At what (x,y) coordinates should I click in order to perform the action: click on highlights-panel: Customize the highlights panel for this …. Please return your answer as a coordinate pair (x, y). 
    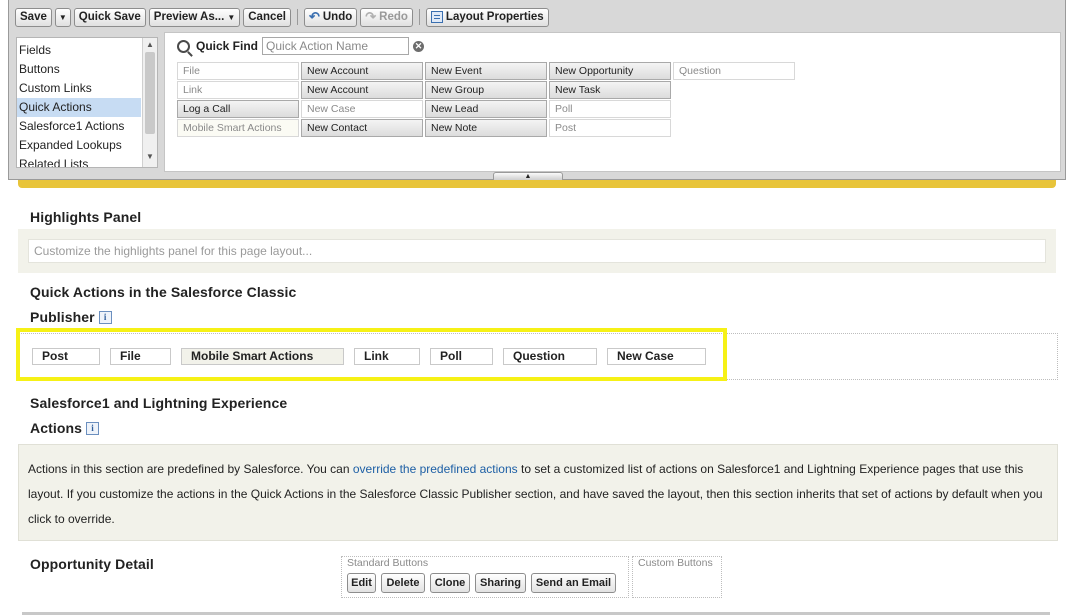
    Looking at the image, I should click on (537, 251).